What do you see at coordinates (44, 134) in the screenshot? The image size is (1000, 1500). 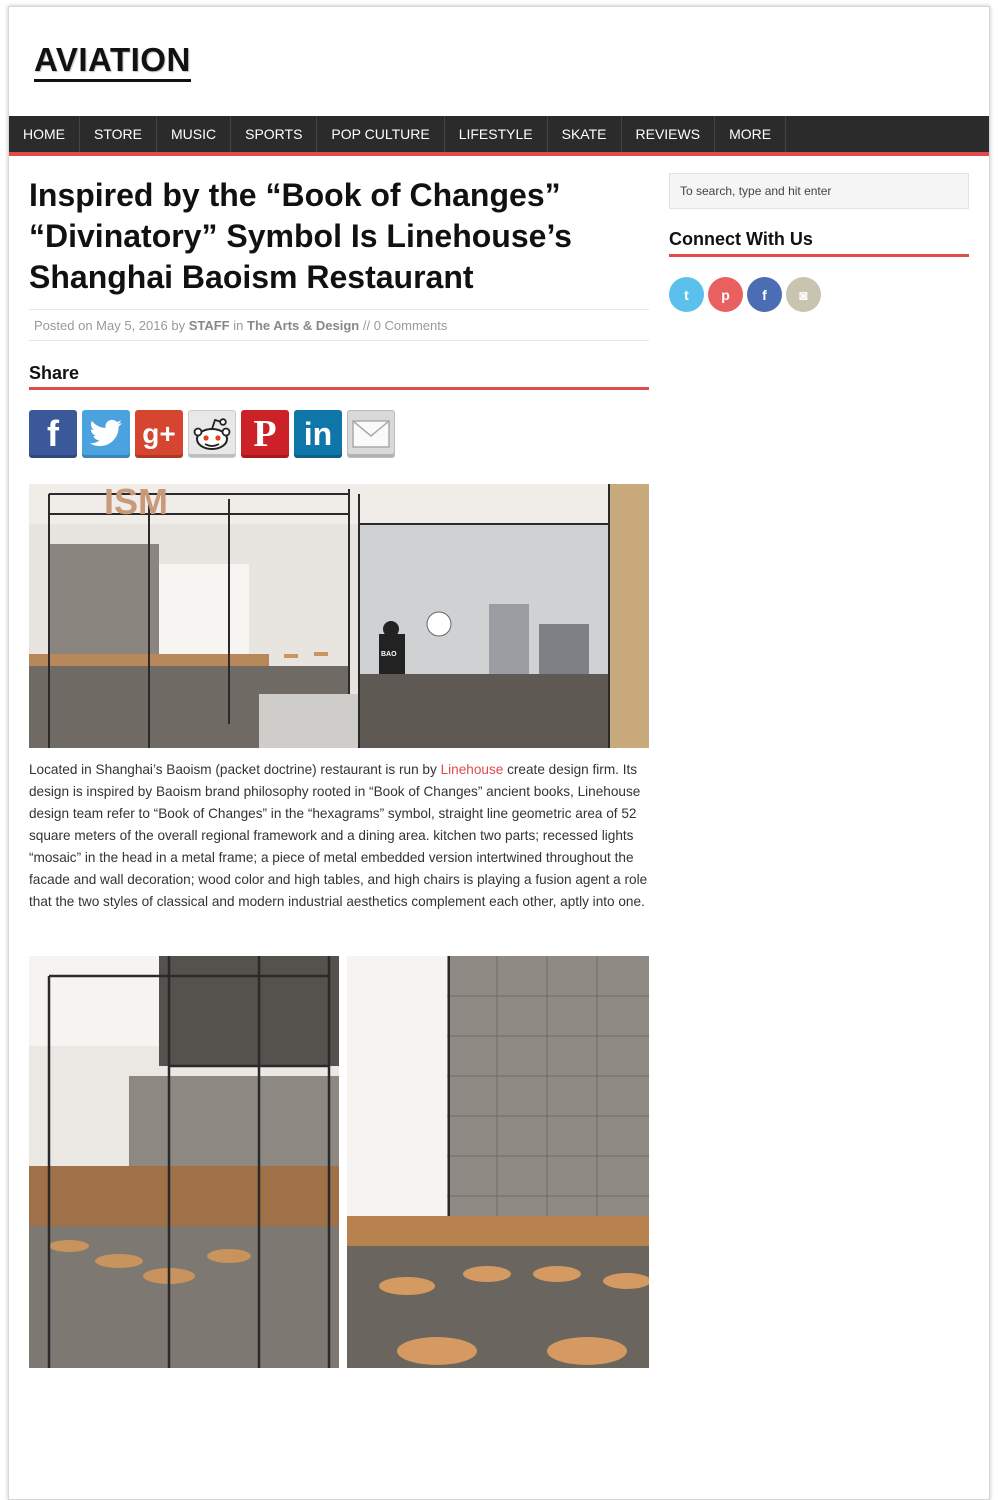 I see `nav-home: HOME` at bounding box center [44, 134].